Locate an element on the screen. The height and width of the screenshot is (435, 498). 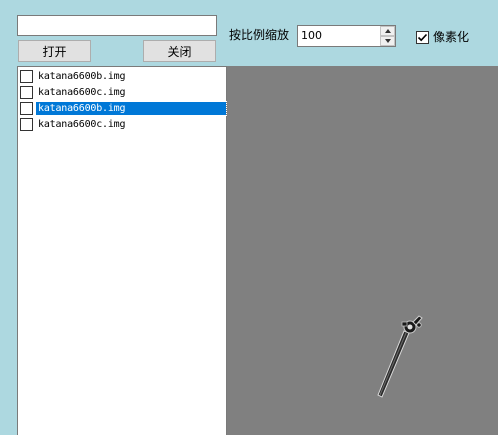
spin-up-button is located at coordinates (387, 31).